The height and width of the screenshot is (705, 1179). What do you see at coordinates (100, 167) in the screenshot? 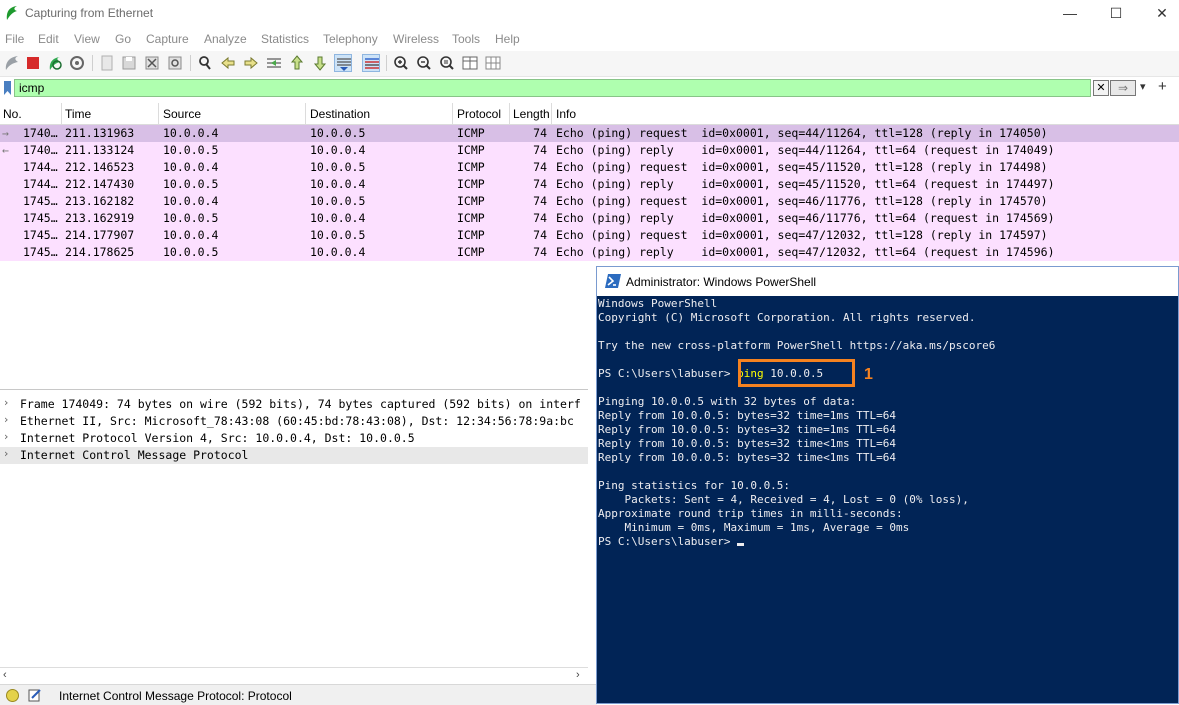
I see `packet-time: 212.146523` at bounding box center [100, 167].